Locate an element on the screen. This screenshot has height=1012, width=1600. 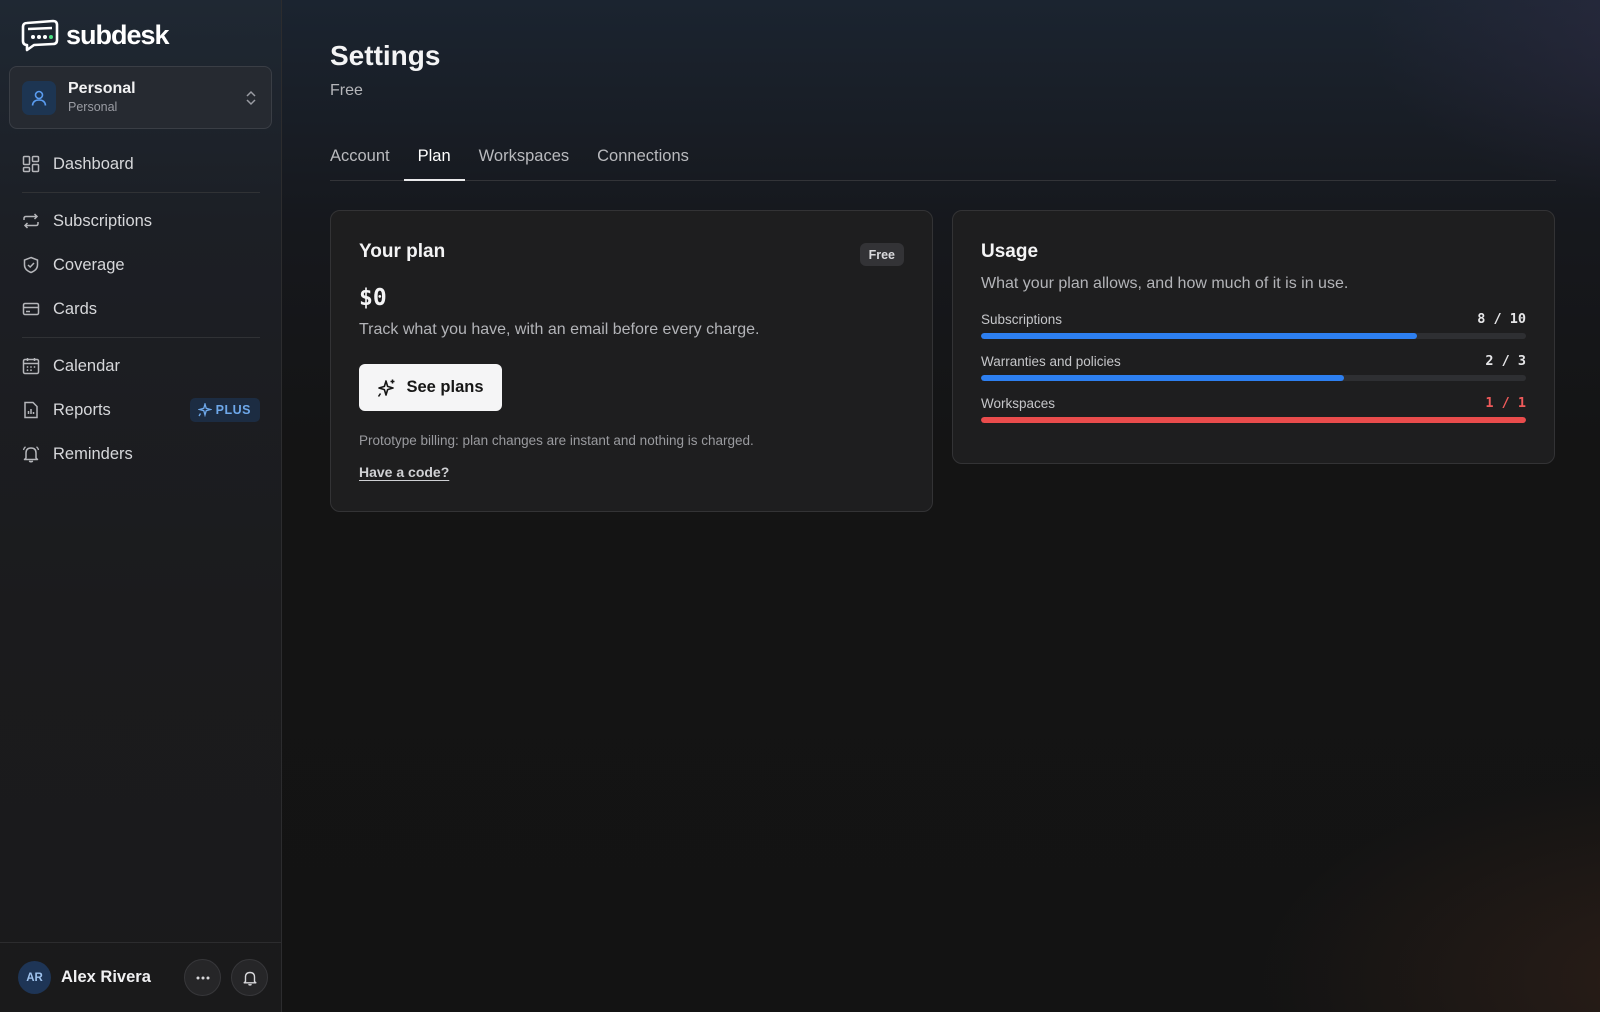
more-horizontal-icon is located at coordinates (202, 977).